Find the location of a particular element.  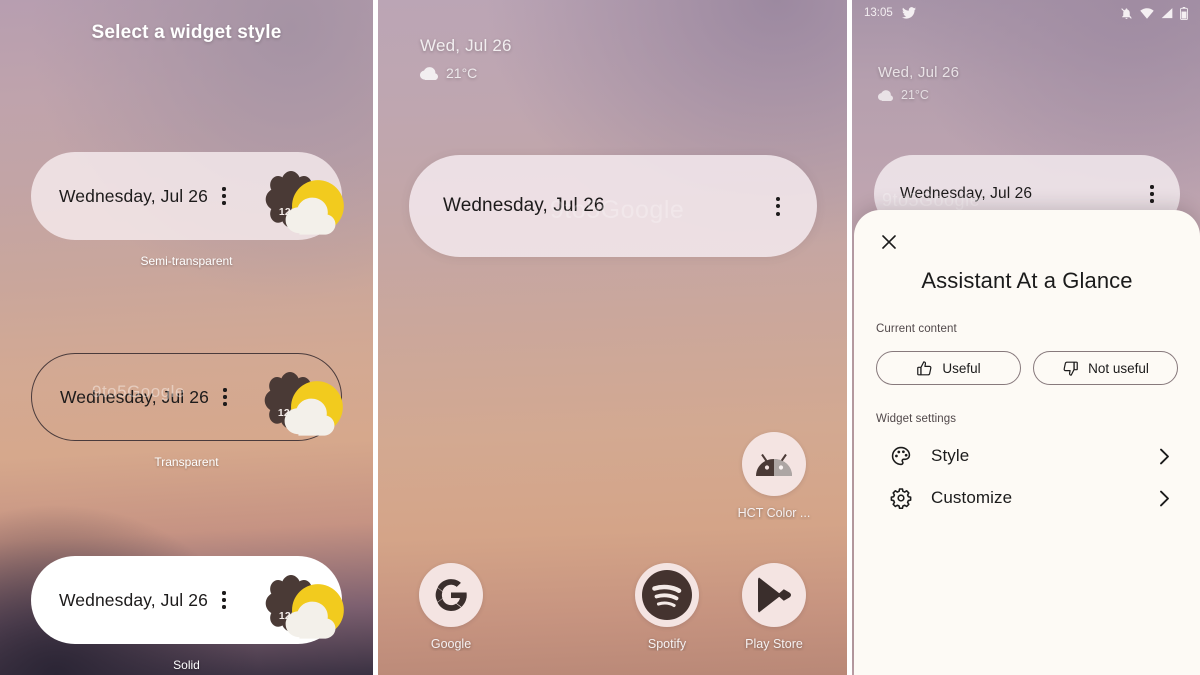

current-content-label: Current content is located at coordinates (916, 329).